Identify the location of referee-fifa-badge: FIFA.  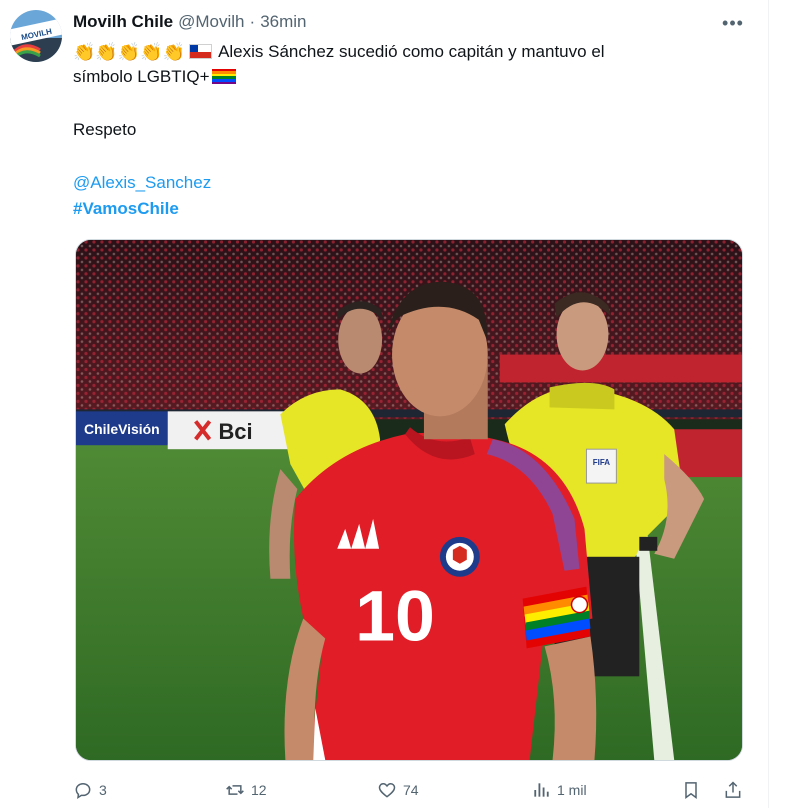
(602, 462).